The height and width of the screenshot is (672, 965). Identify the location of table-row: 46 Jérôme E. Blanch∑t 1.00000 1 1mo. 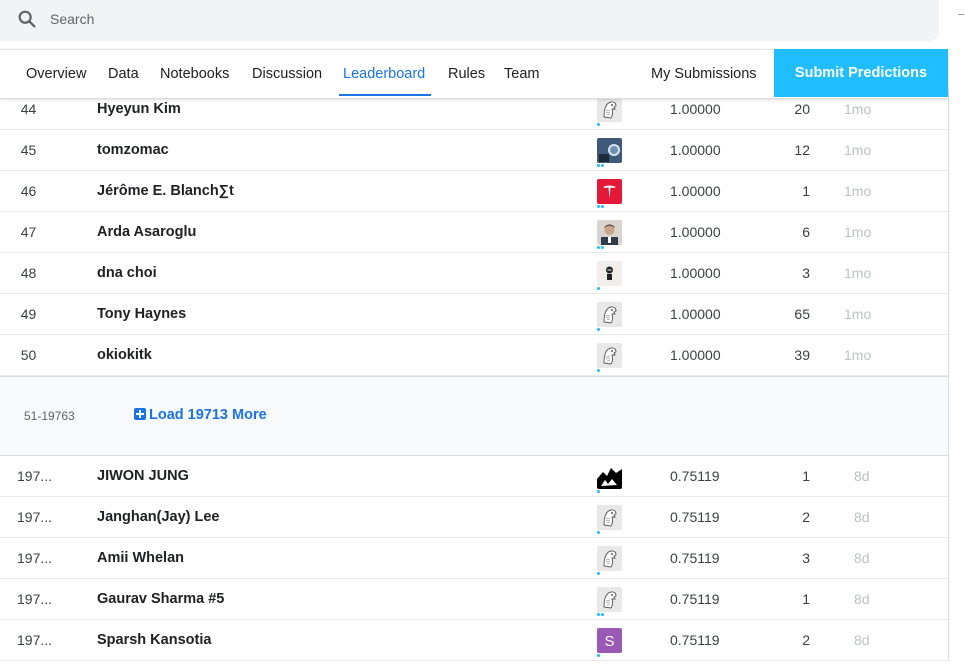
(474, 191).